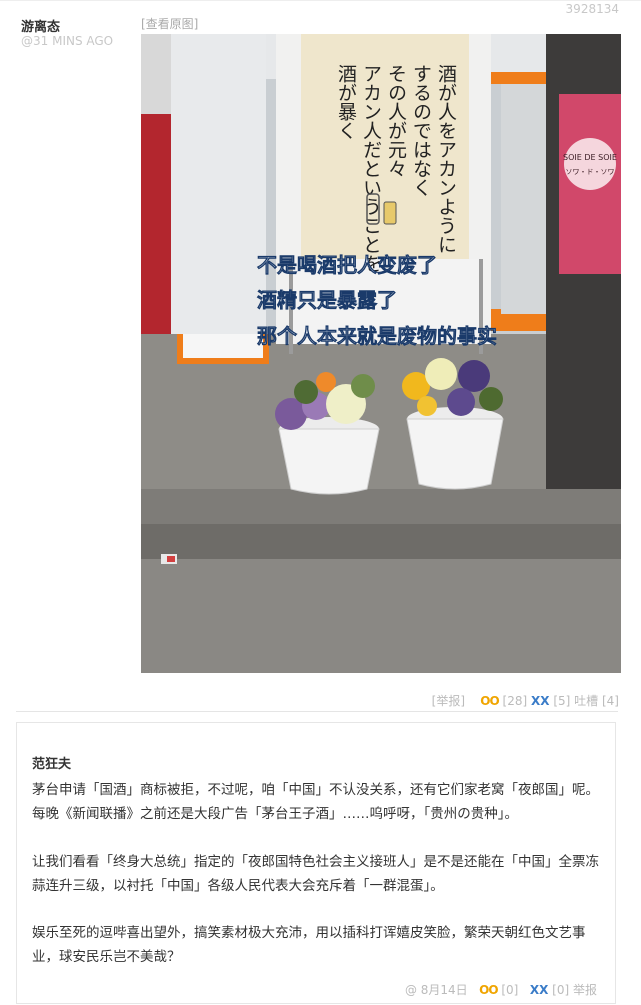 The width and height of the screenshot is (641, 1005). What do you see at coordinates (377, 336) in the screenshot?
I see `caption-line-3: 那个人本来就是废物的事实` at bounding box center [377, 336].